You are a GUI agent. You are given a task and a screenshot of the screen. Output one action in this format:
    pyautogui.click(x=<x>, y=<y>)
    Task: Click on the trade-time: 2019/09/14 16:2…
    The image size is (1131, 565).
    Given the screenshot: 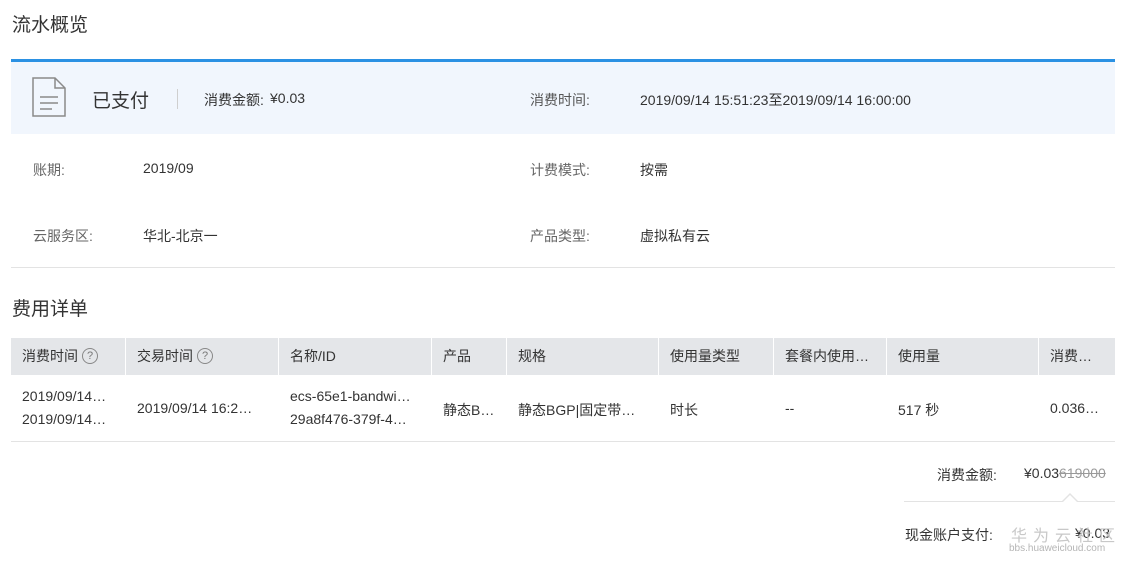 What is the action you would take?
    pyautogui.click(x=195, y=408)
    